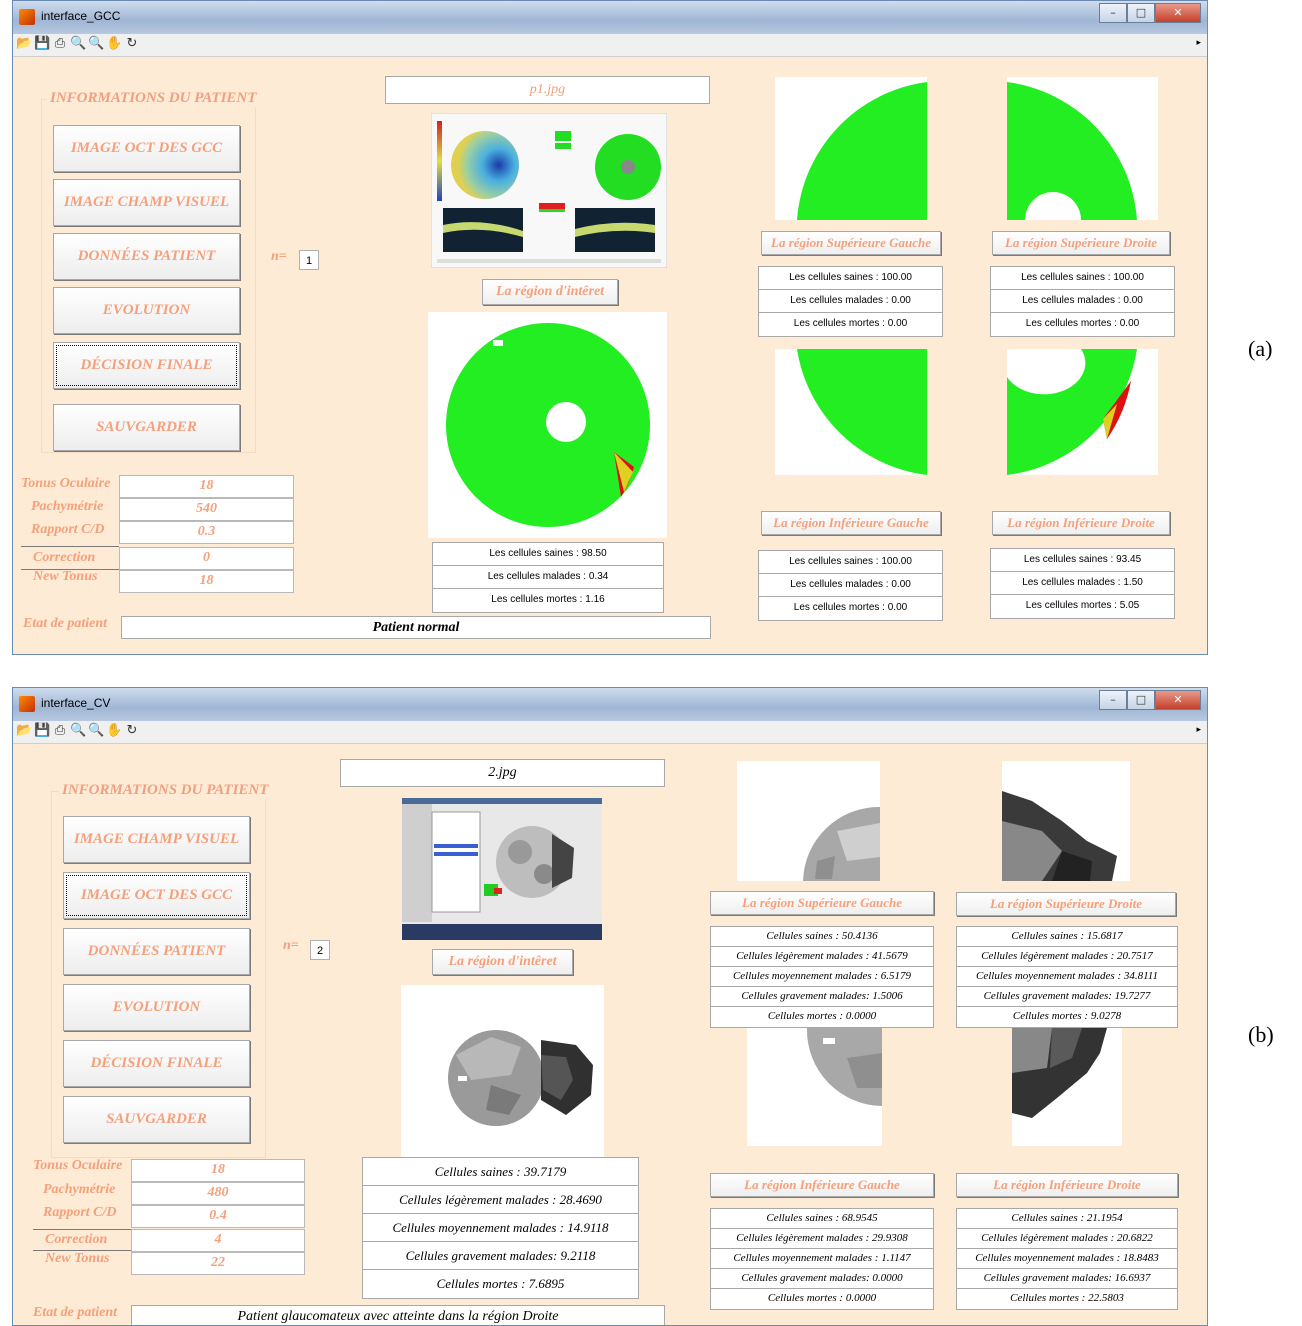 The width and height of the screenshot is (1302, 1326). Describe the element at coordinates (500, 1200) in the screenshot. I see `stat-row: Cellules légèrement malades : 28.4690` at that location.